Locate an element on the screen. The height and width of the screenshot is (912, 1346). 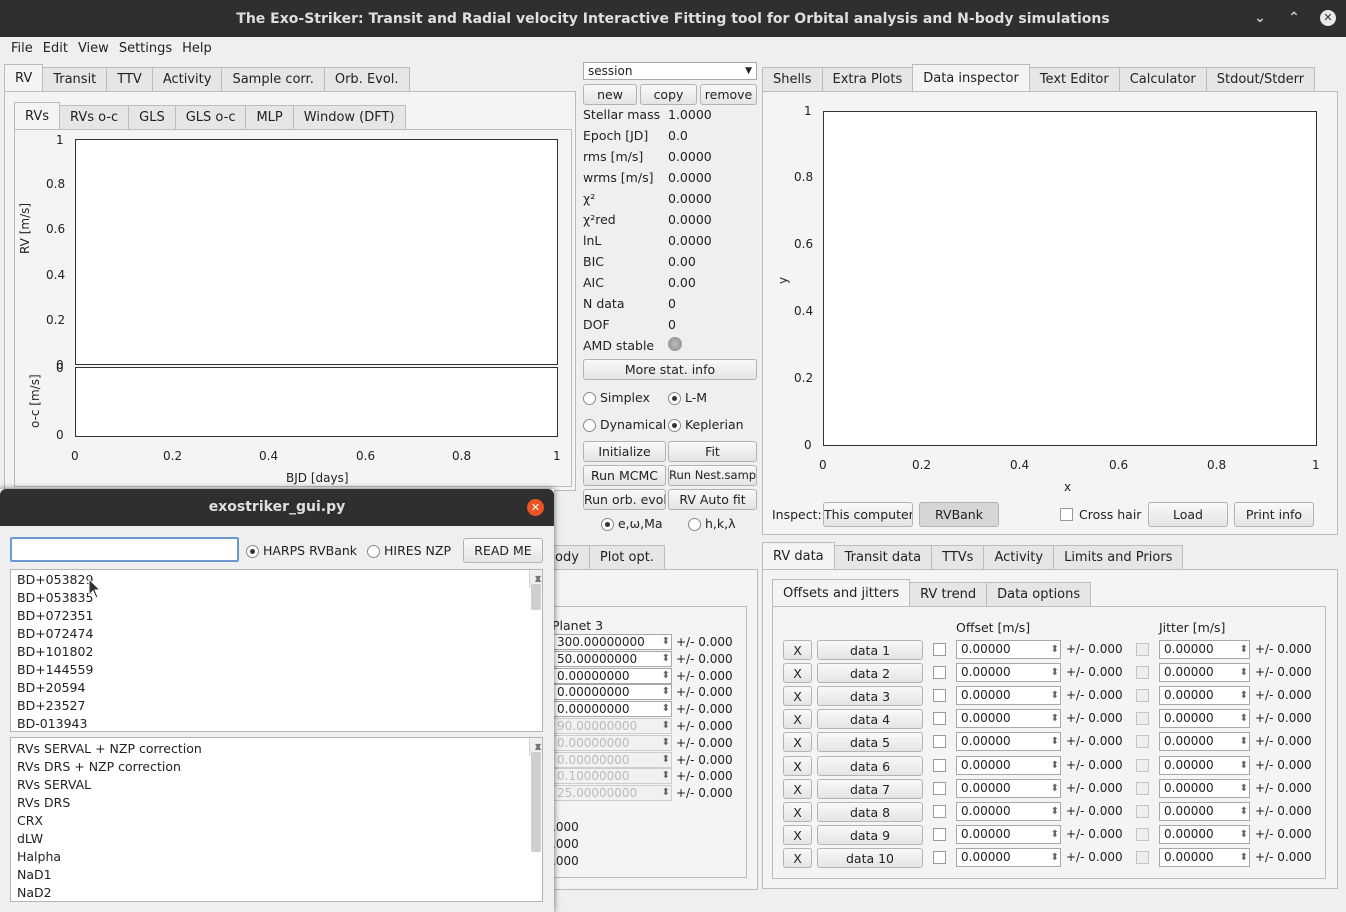
close-icon: ✕ is located at coordinates (1328, 18).